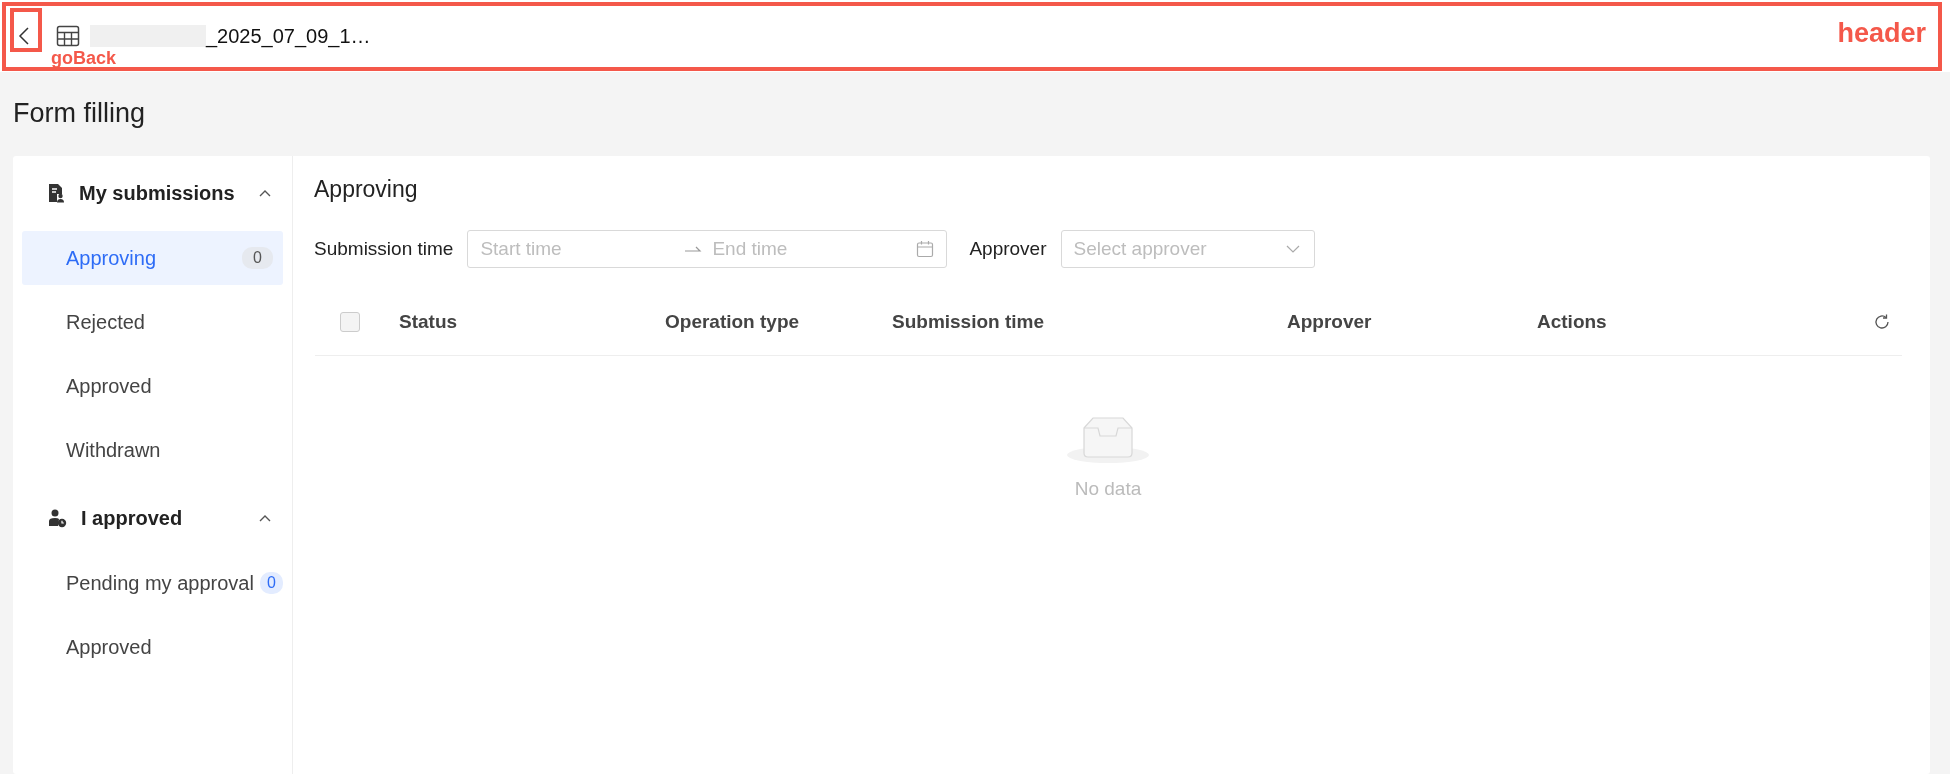 The height and width of the screenshot is (774, 1950). I want to click on sidebar-item: Approving 0, so click(152, 258).